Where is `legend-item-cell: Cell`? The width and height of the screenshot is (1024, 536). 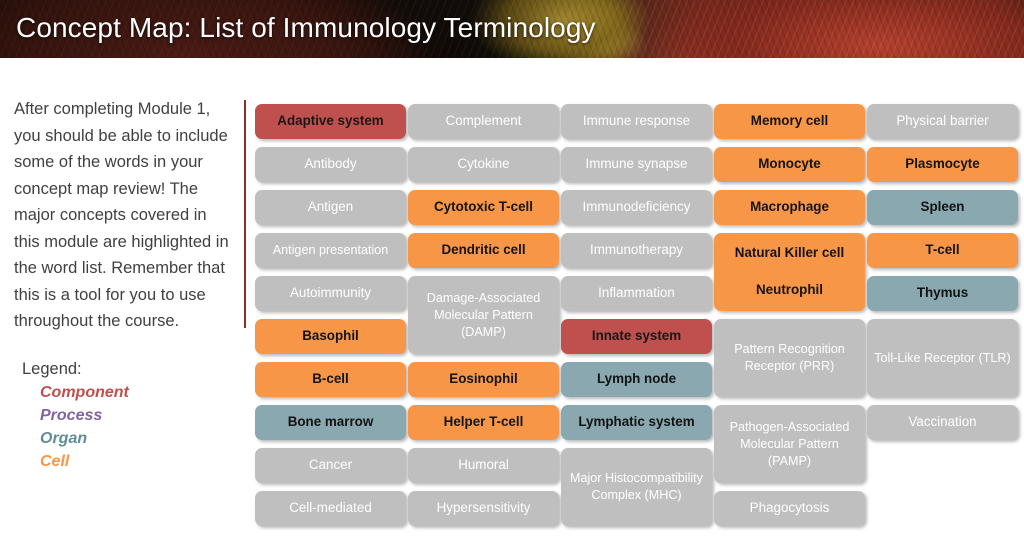 legend-item-cell: Cell is located at coordinates (55, 461).